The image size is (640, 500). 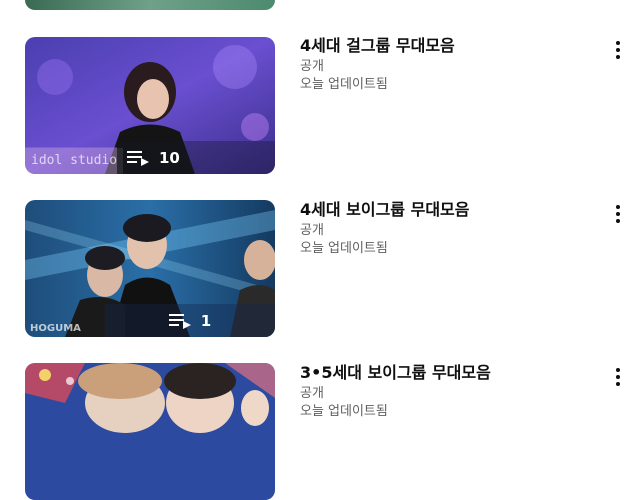 I want to click on playlist-title: 4세대 보이그룹 무대모음, so click(x=384, y=210).